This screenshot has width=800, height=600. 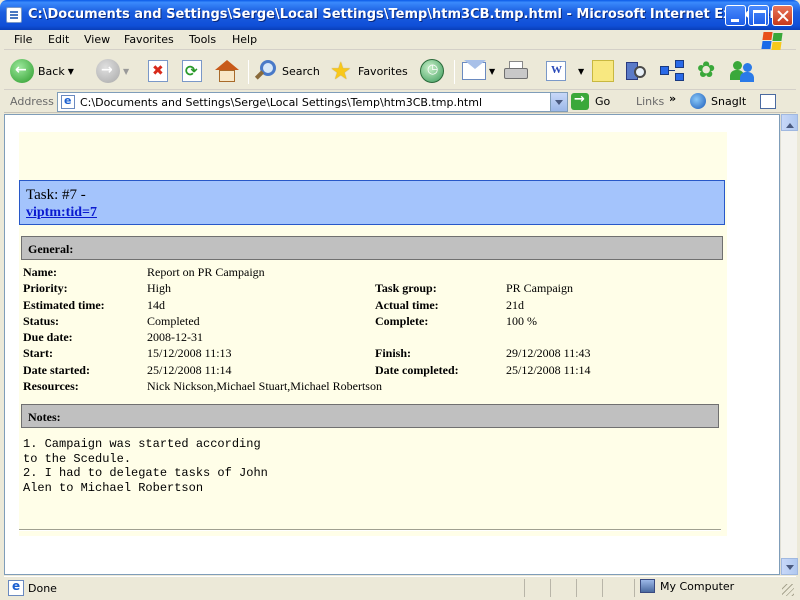 What do you see at coordinates (64, 305) in the screenshot?
I see `estimated-time-label: Estimated time:` at bounding box center [64, 305].